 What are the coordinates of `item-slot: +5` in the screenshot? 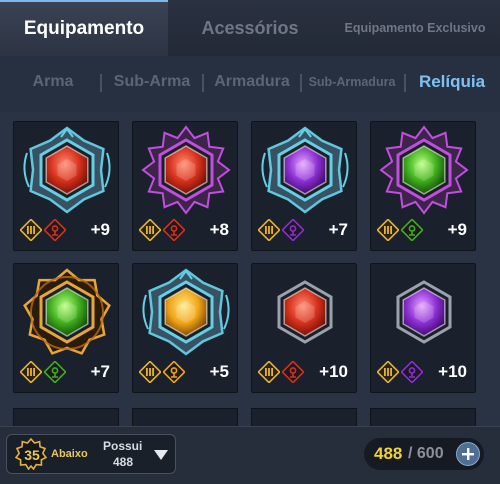 It's located at (185, 328).